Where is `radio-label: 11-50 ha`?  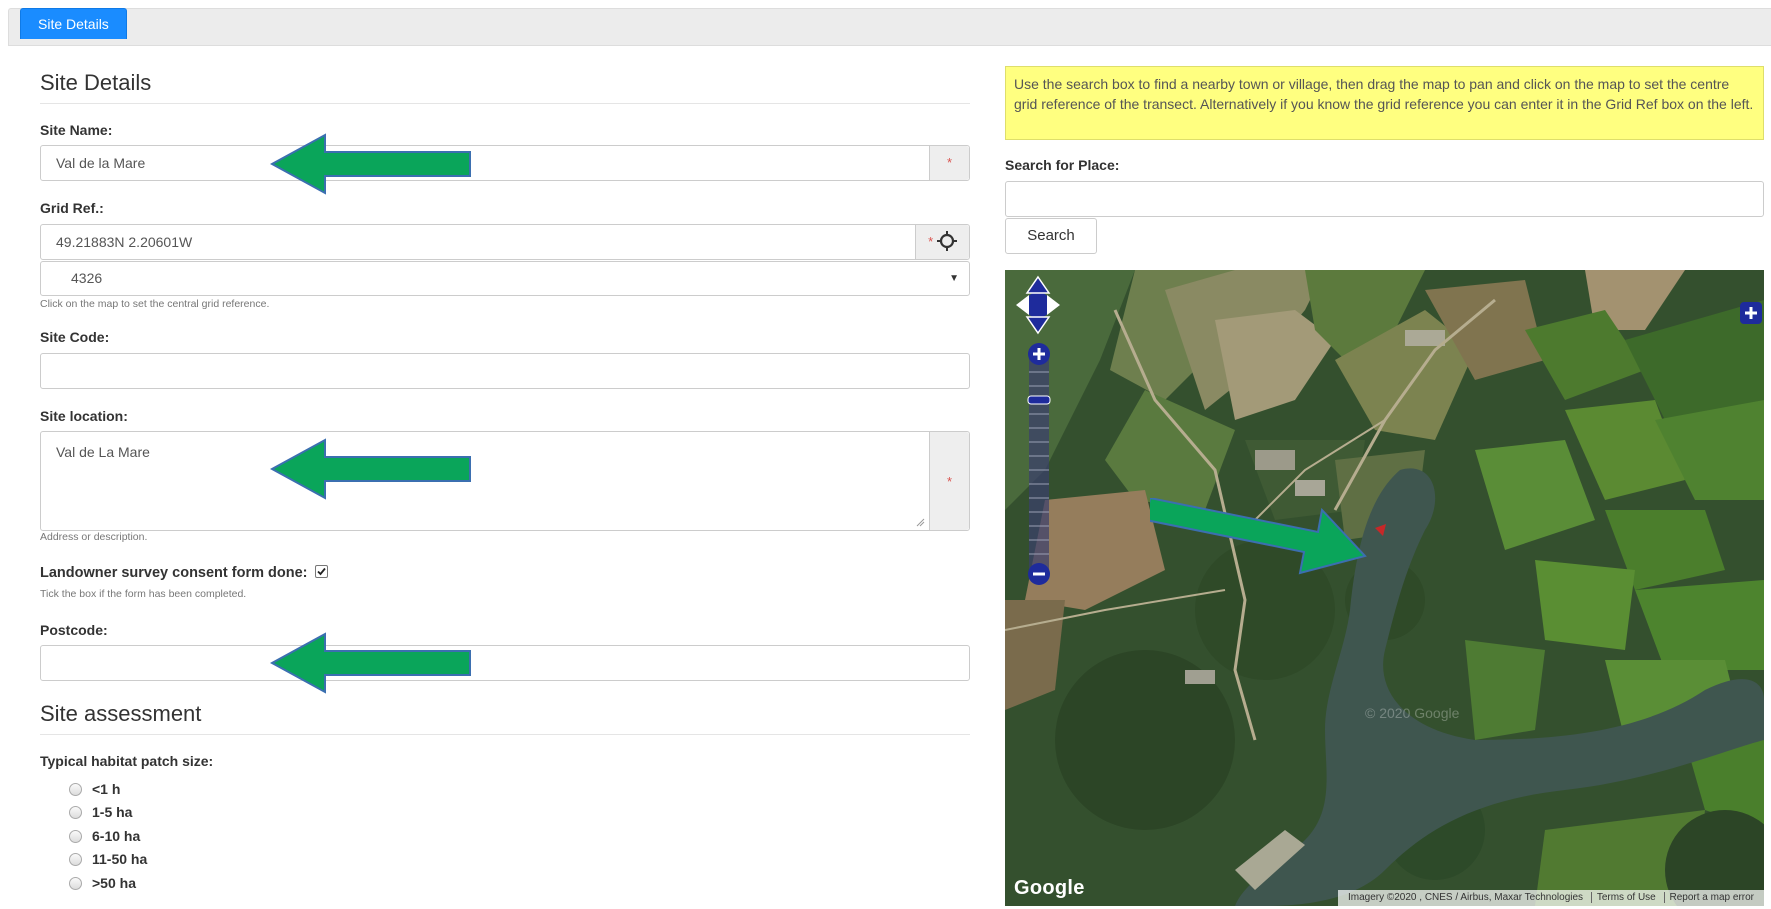 radio-label: 11-50 ha is located at coordinates (120, 859).